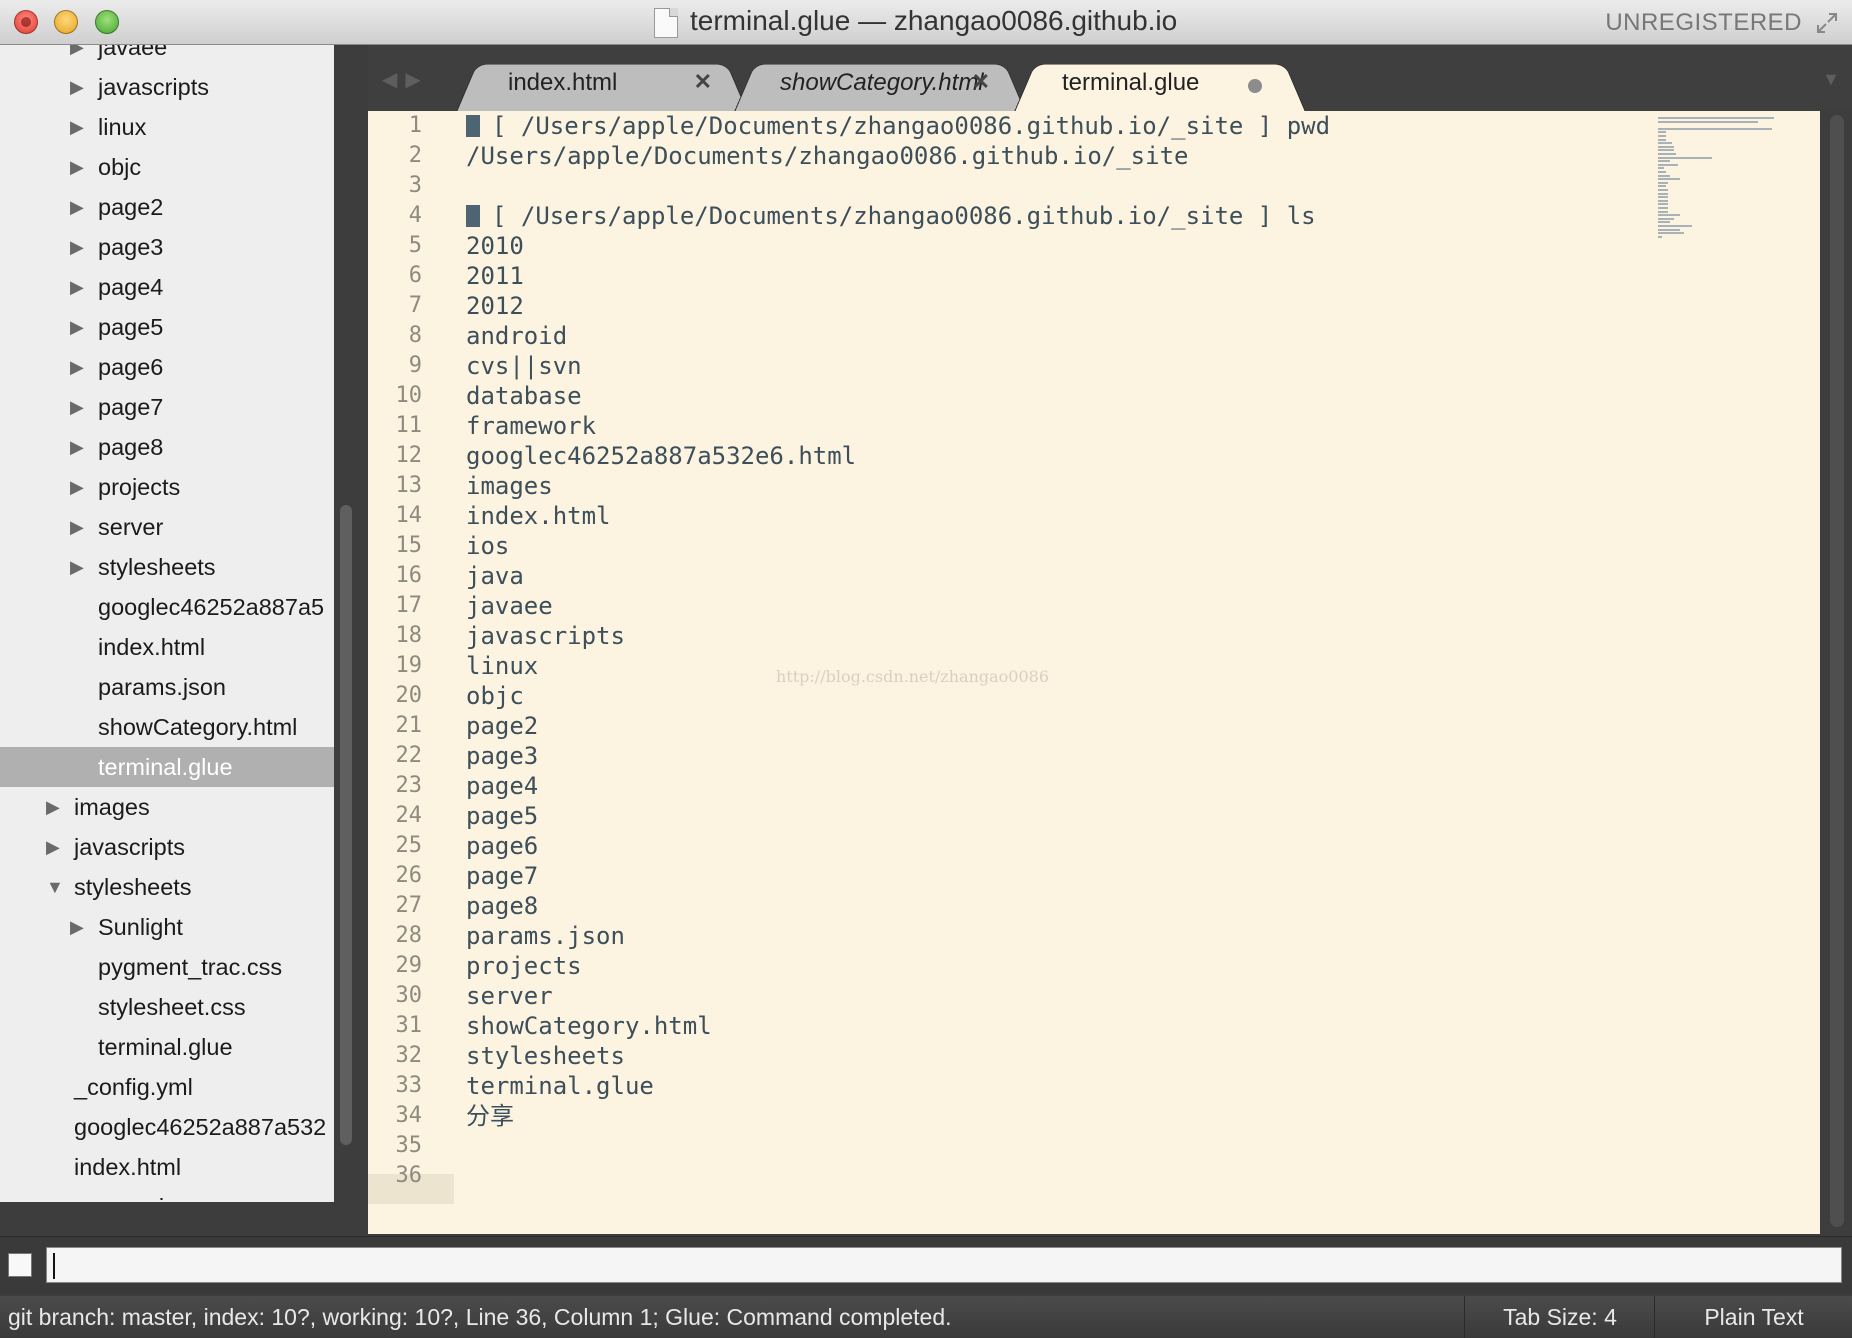  What do you see at coordinates (602, 83) in the screenshot?
I see `tab-index-html: index.html ✕` at bounding box center [602, 83].